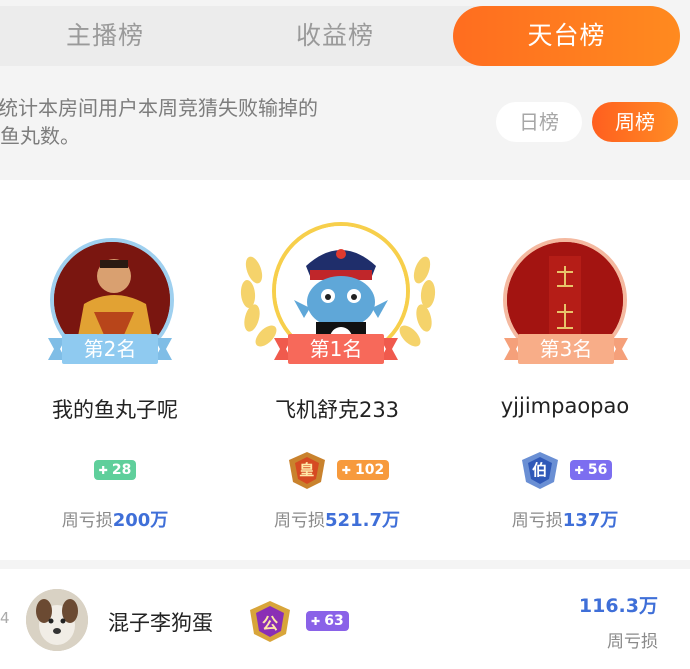 This screenshot has width=690, height=669. I want to click on count-badge-icon: 伯, so click(540, 470).